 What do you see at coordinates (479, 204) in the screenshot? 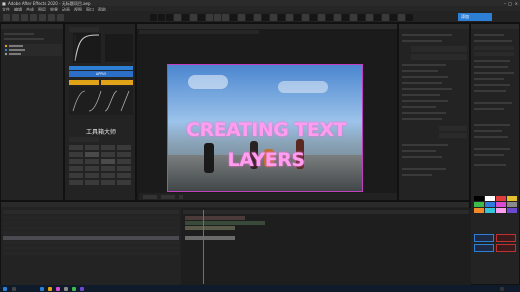
I see `swatch-green` at bounding box center [479, 204].